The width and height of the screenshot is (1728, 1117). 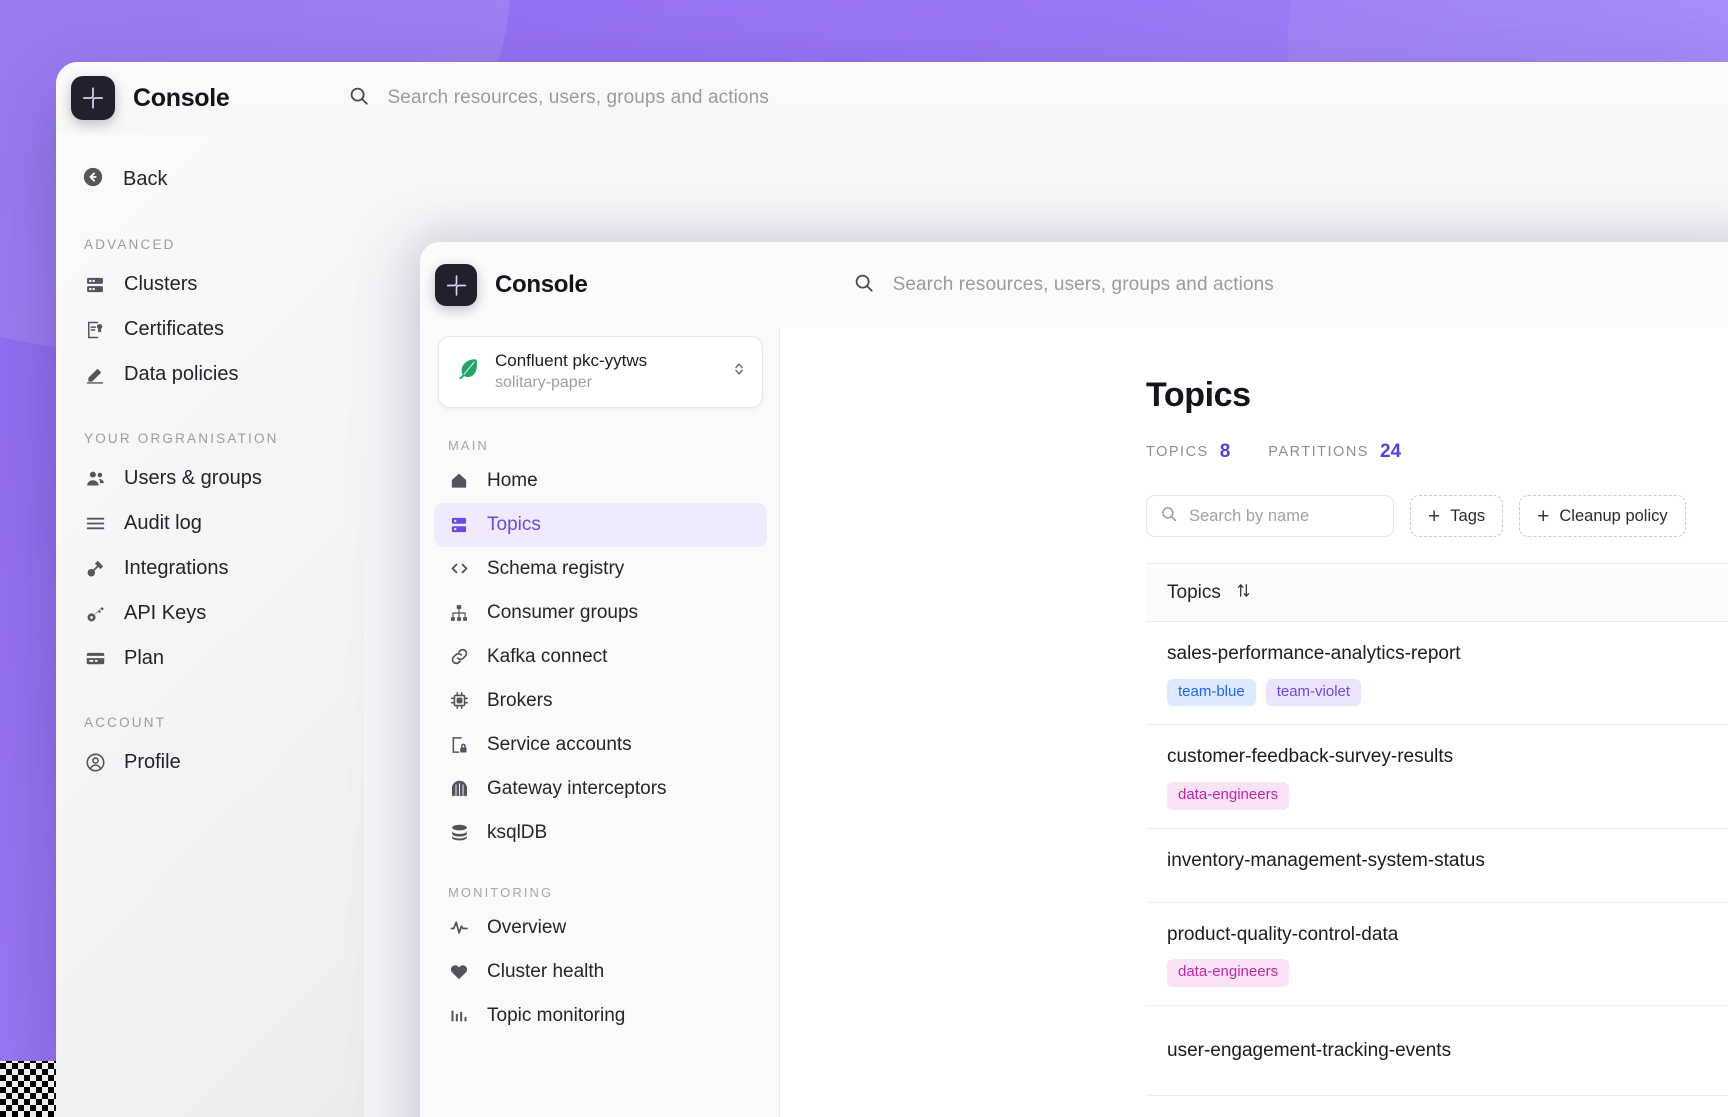 I want to click on gateway-icon, so click(x=459, y=789).